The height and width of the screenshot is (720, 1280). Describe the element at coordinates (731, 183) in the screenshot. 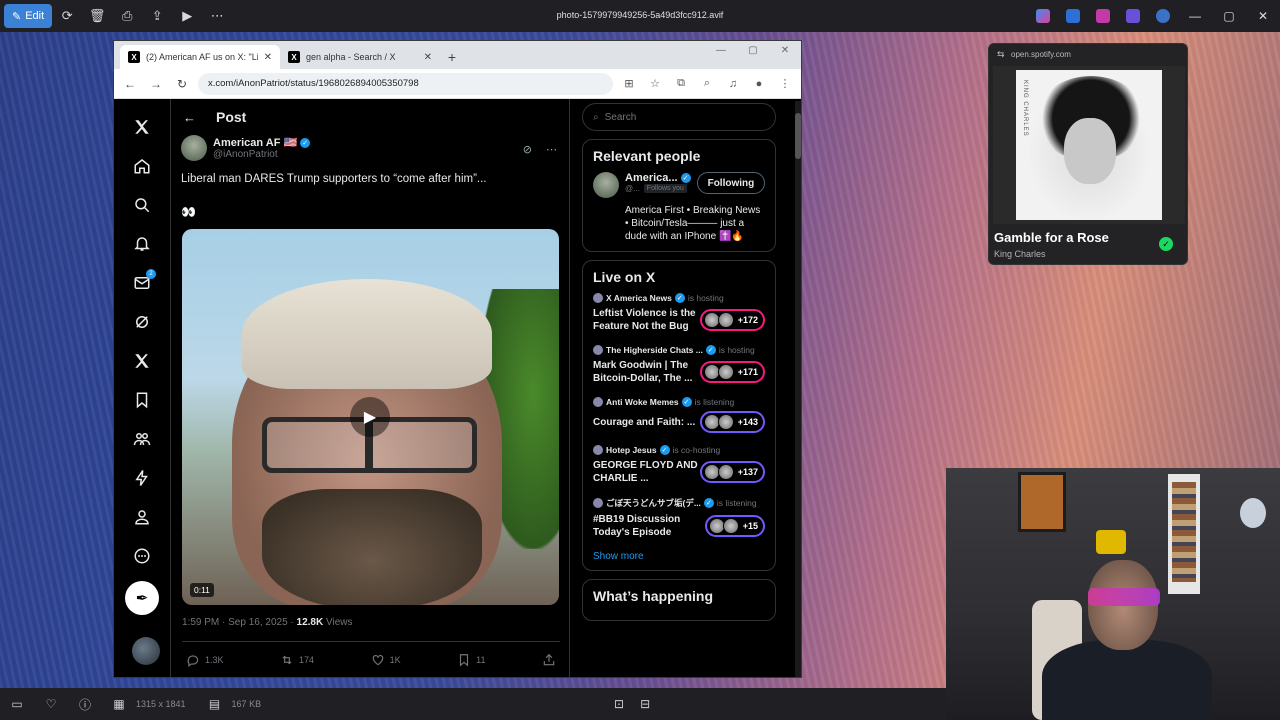

I see `following-button: Following` at that location.